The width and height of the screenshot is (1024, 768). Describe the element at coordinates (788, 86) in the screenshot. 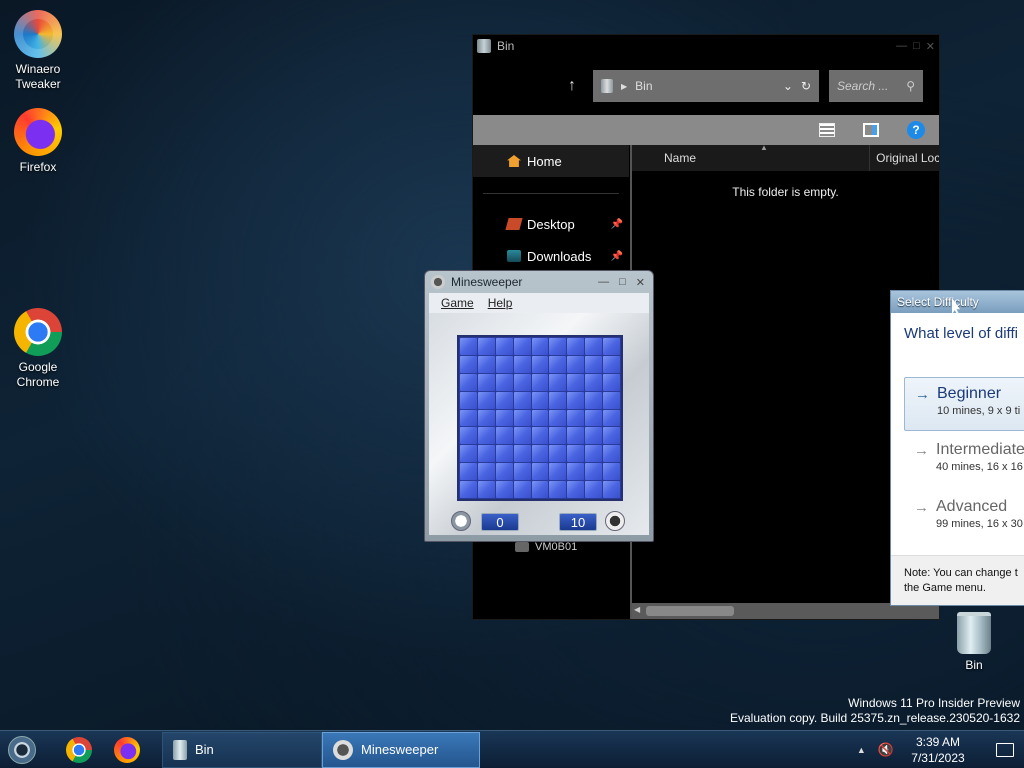

I see `chevron-down-icon: ⌄` at that location.